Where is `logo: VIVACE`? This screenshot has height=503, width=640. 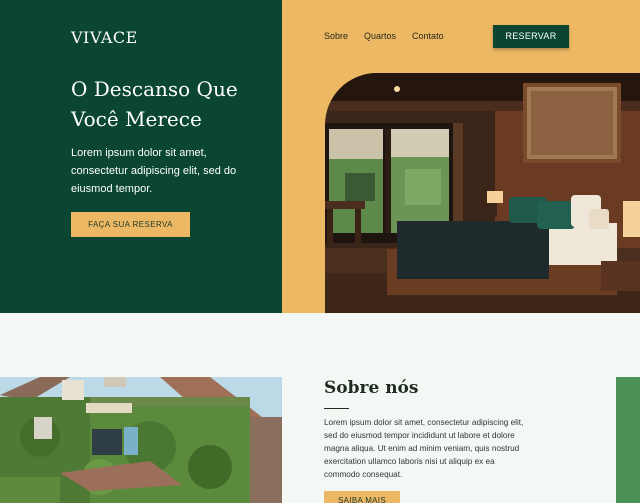 logo: VIVACE is located at coordinates (104, 37).